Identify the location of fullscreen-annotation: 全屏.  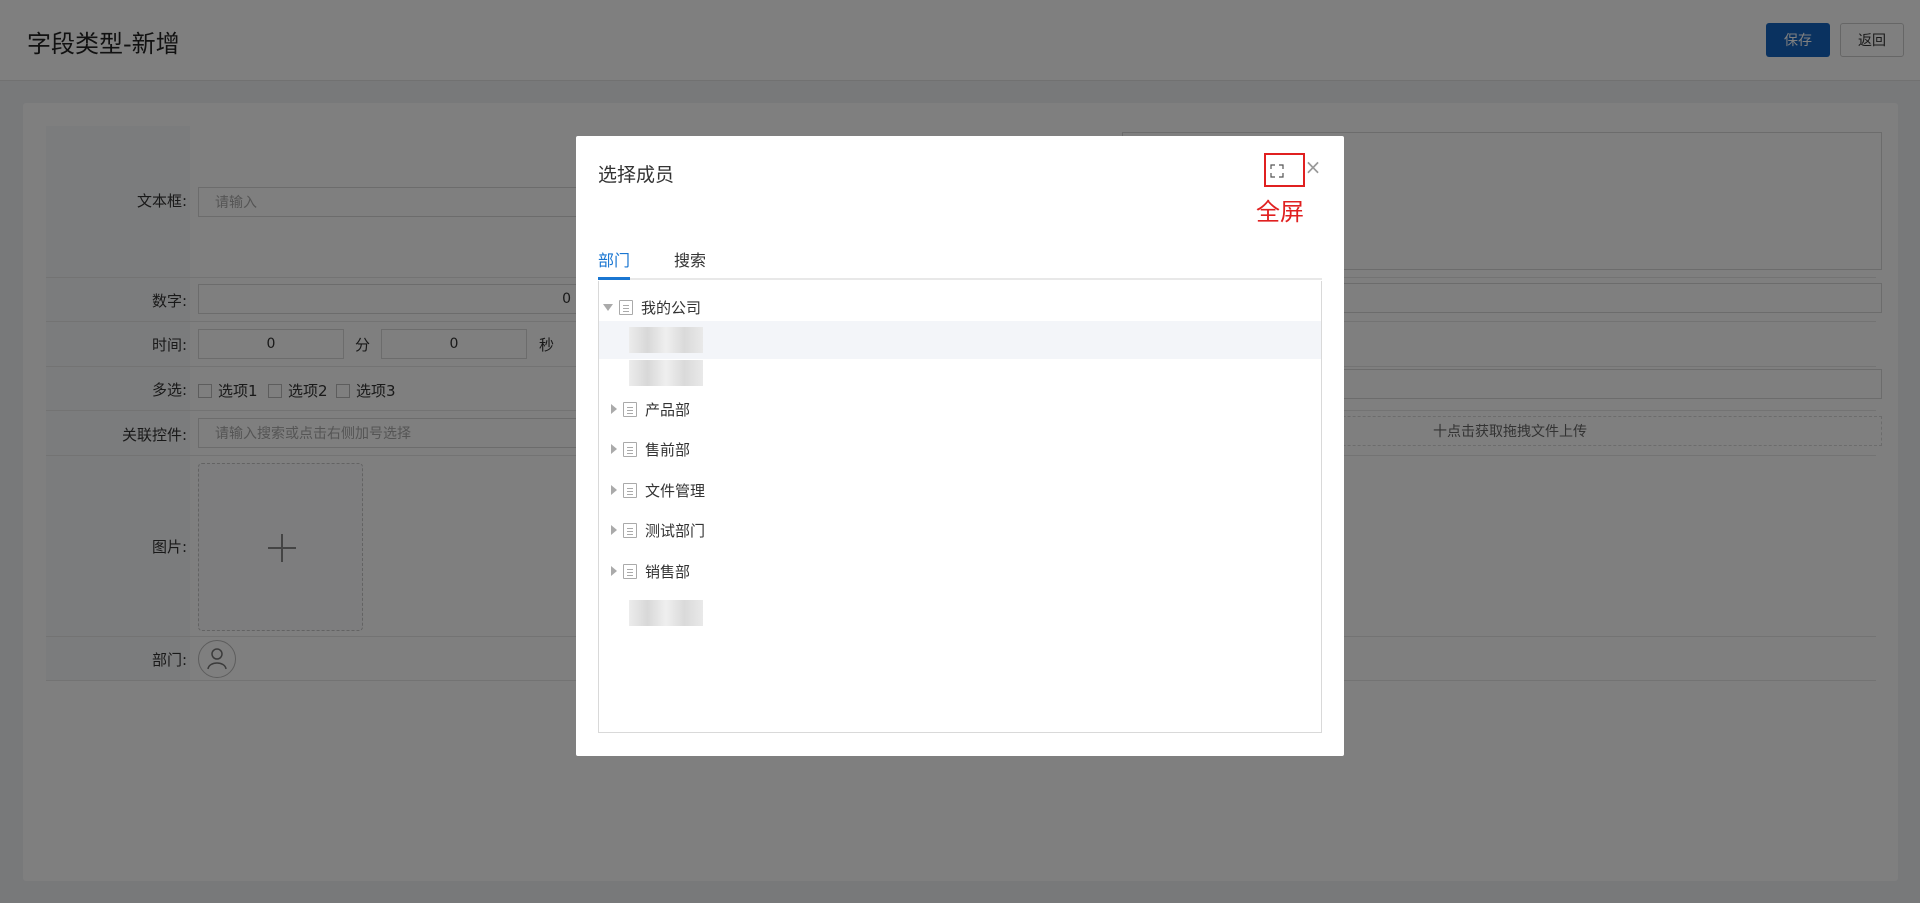
(1280, 212).